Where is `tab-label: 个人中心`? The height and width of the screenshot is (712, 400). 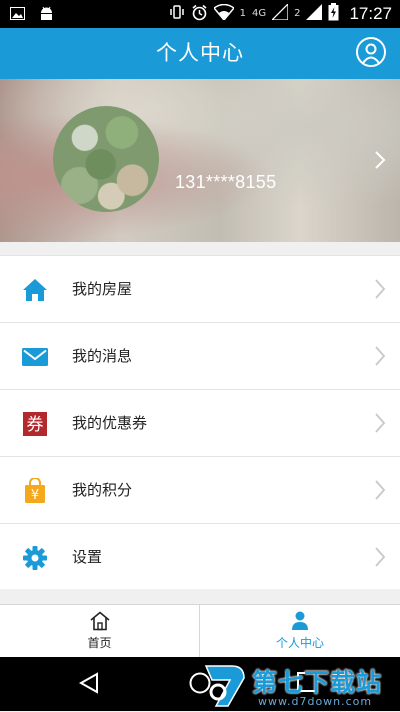 tab-label: 个人中心 is located at coordinates (299, 643).